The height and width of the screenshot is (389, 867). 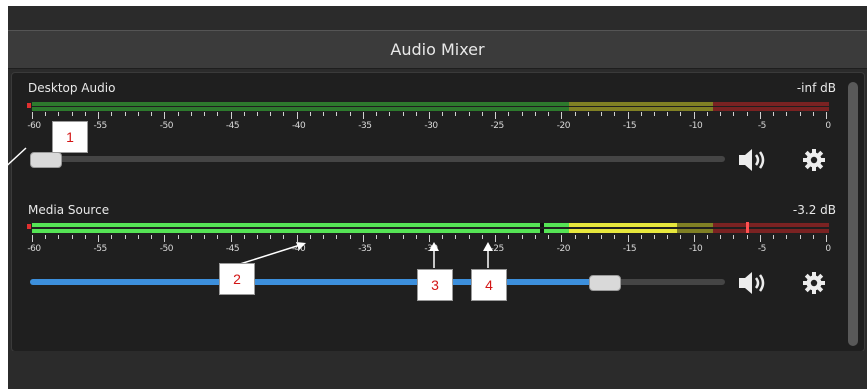 What do you see at coordinates (435, 285) in the screenshot?
I see `callout-3: 3` at bounding box center [435, 285].